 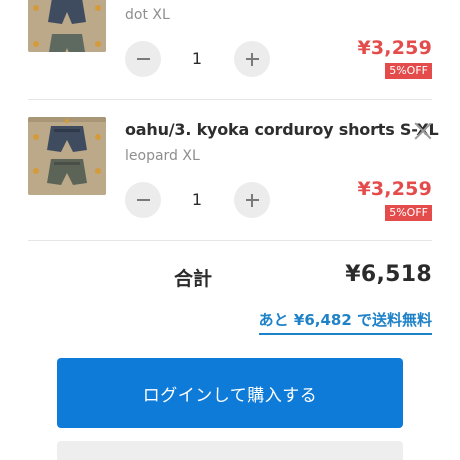 I want to click on item-divider, so click(x=230, y=240).